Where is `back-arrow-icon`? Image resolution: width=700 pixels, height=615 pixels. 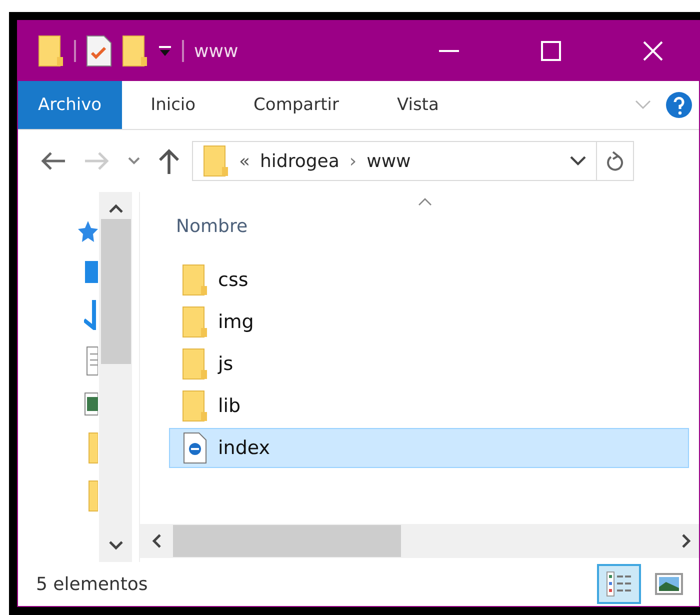
back-arrow-icon is located at coordinates (53, 161).